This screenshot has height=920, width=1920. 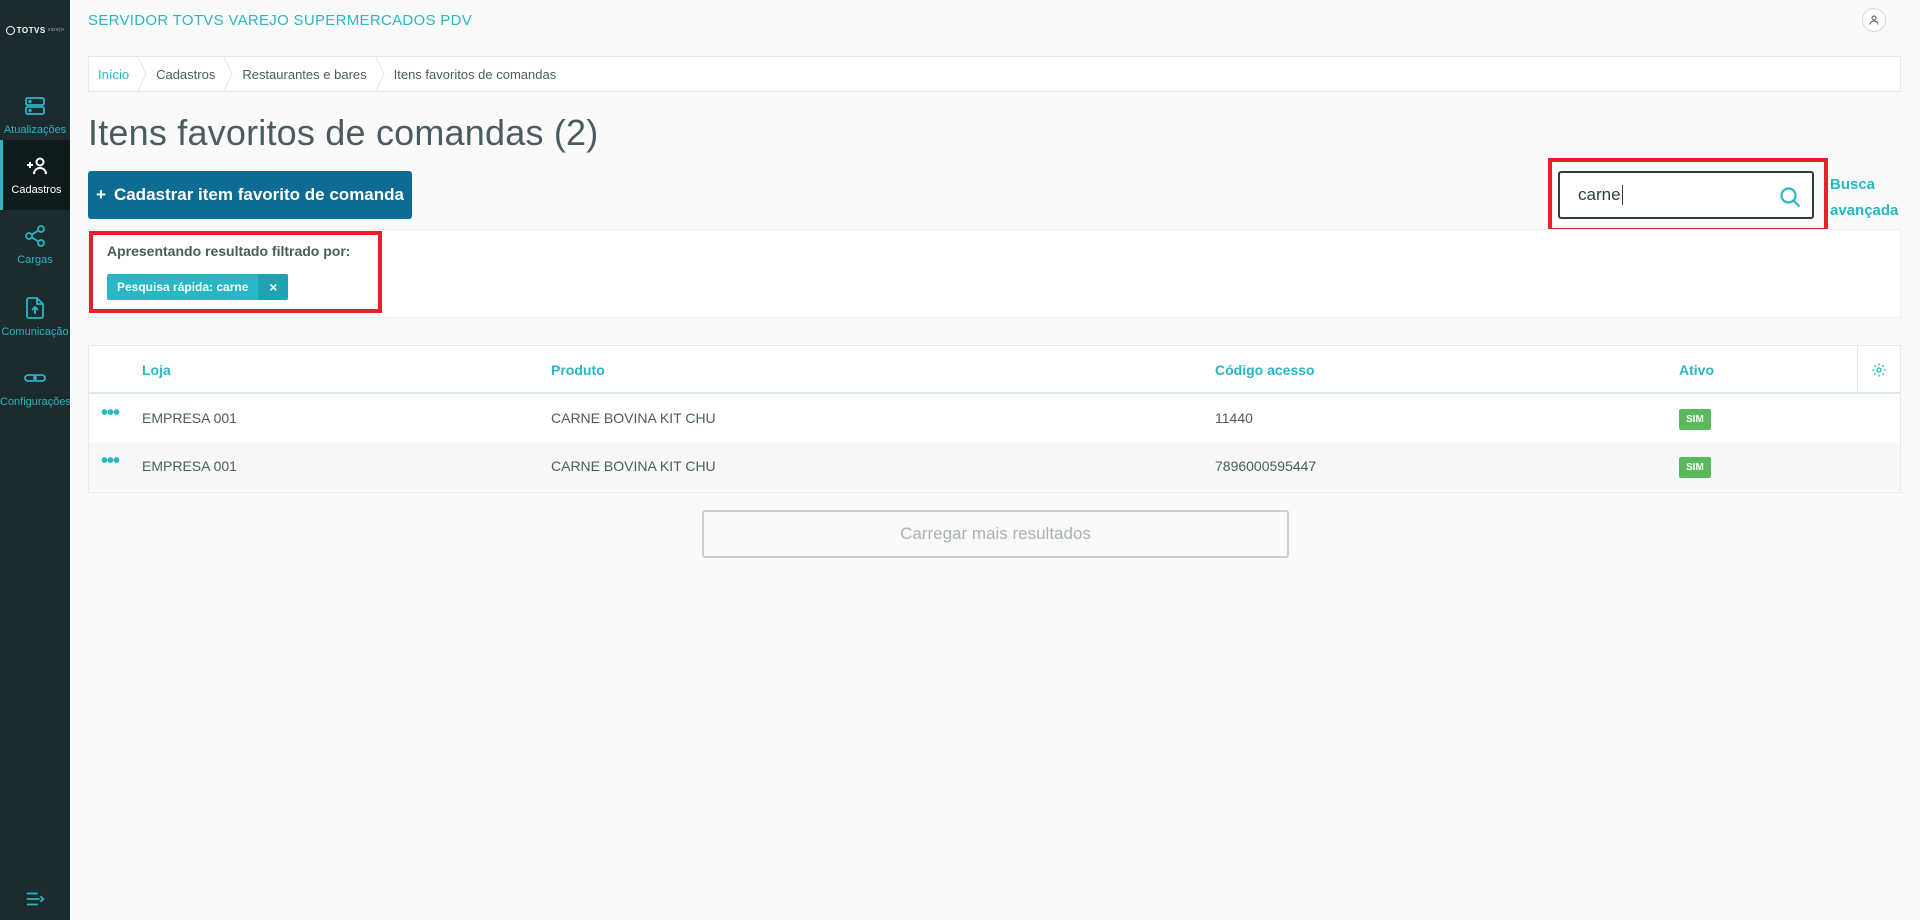 I want to click on column-header-loja: Loja, so click(x=156, y=370).